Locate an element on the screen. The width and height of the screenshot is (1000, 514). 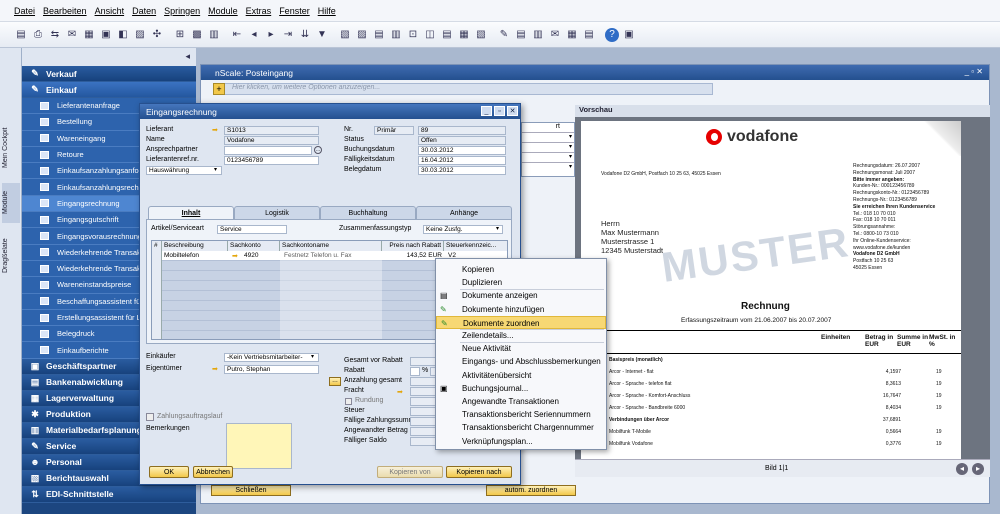
tab-buchhaltung: Buchhaltung is located at coordinates (368, 212).